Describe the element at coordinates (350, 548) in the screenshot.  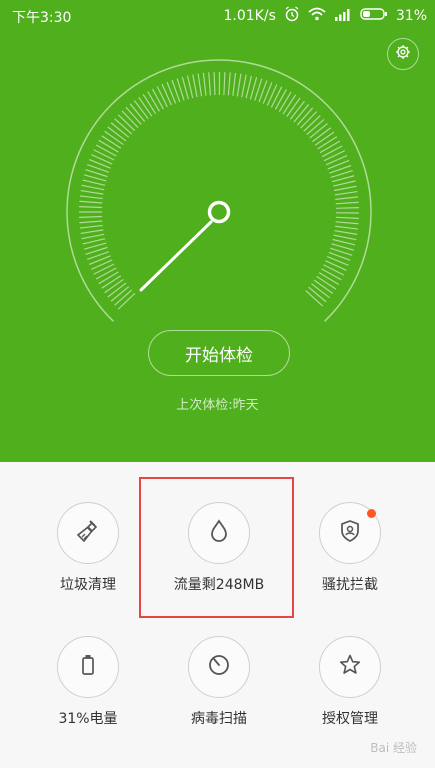
I see `tool-harassment-block: 骚扰拦截` at that location.